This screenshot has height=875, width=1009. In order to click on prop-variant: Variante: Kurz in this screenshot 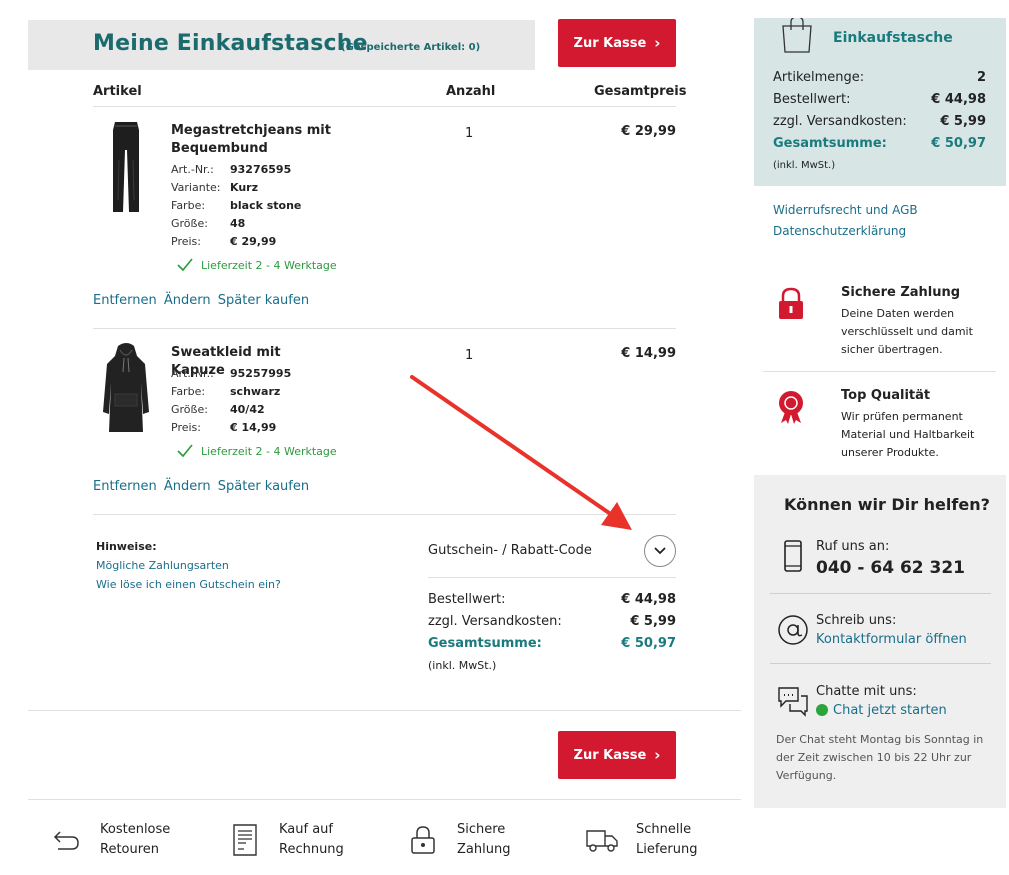, I will do `click(214, 187)`.